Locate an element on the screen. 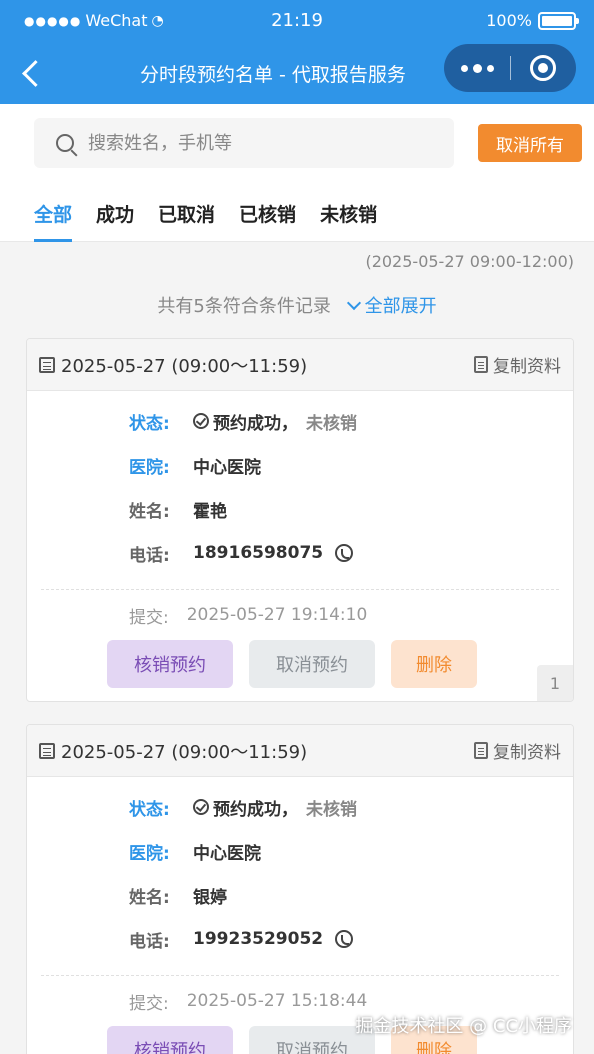  chevron-down-icon is located at coordinates (353, 303).